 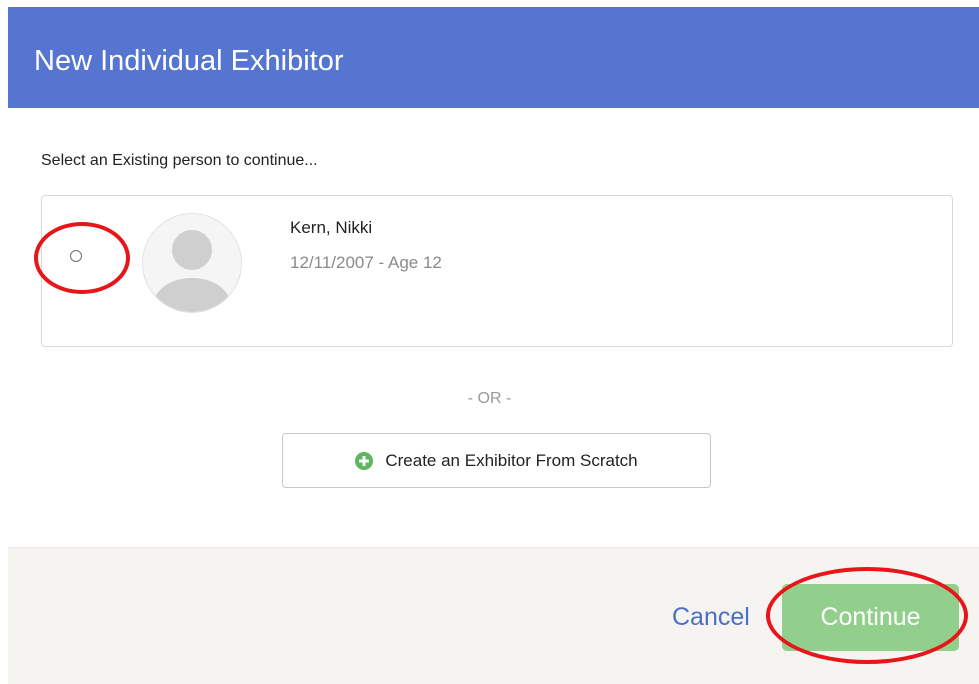 I want to click on create-from-scratch-label: Create an Exhibitor From Scratch, so click(x=511, y=460).